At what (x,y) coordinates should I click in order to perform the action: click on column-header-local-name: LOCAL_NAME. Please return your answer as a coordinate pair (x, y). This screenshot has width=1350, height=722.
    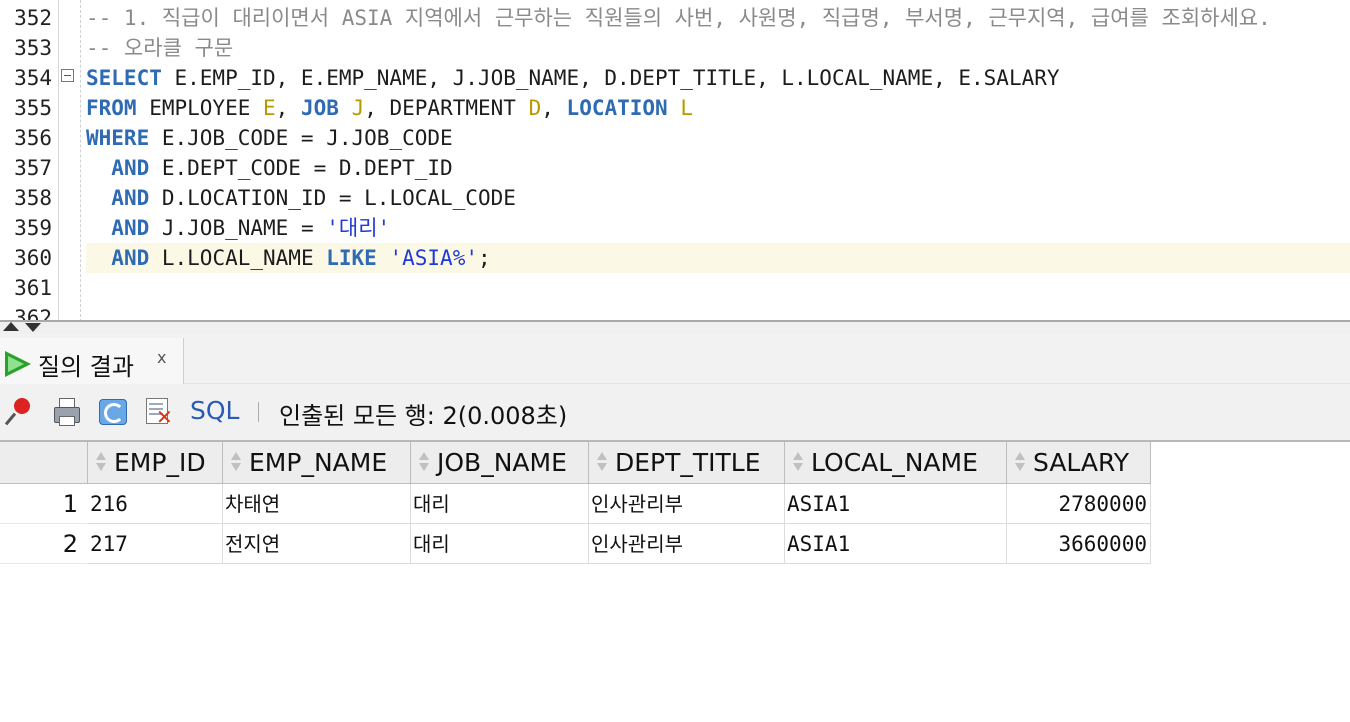
    Looking at the image, I should click on (895, 463).